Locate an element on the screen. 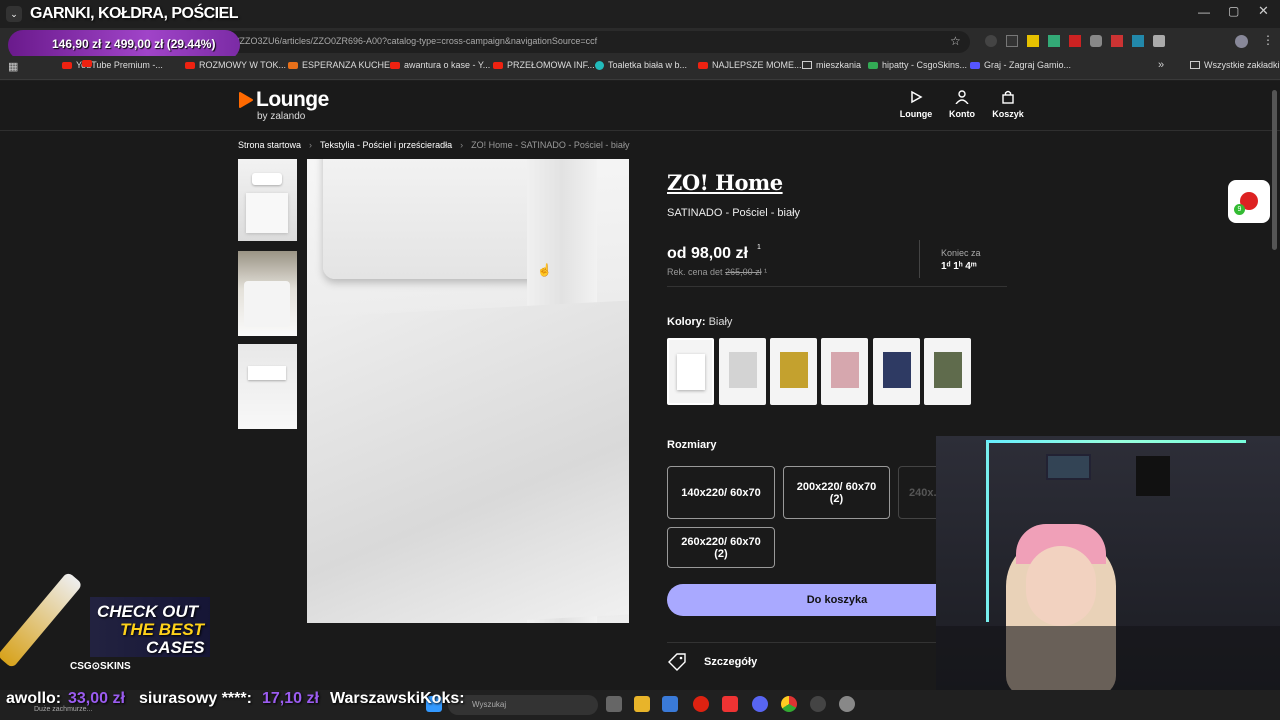 Image resolution: width=1280 pixels, height=720 pixels. color-swatch-pink is located at coordinates (844, 371).